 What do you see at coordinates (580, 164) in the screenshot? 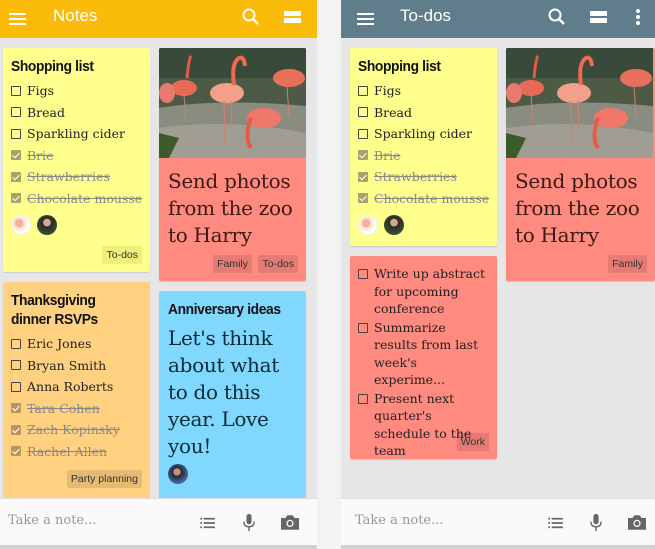
I see `note-zoo-photos: Send photos from the zoo to Harry Family` at bounding box center [580, 164].